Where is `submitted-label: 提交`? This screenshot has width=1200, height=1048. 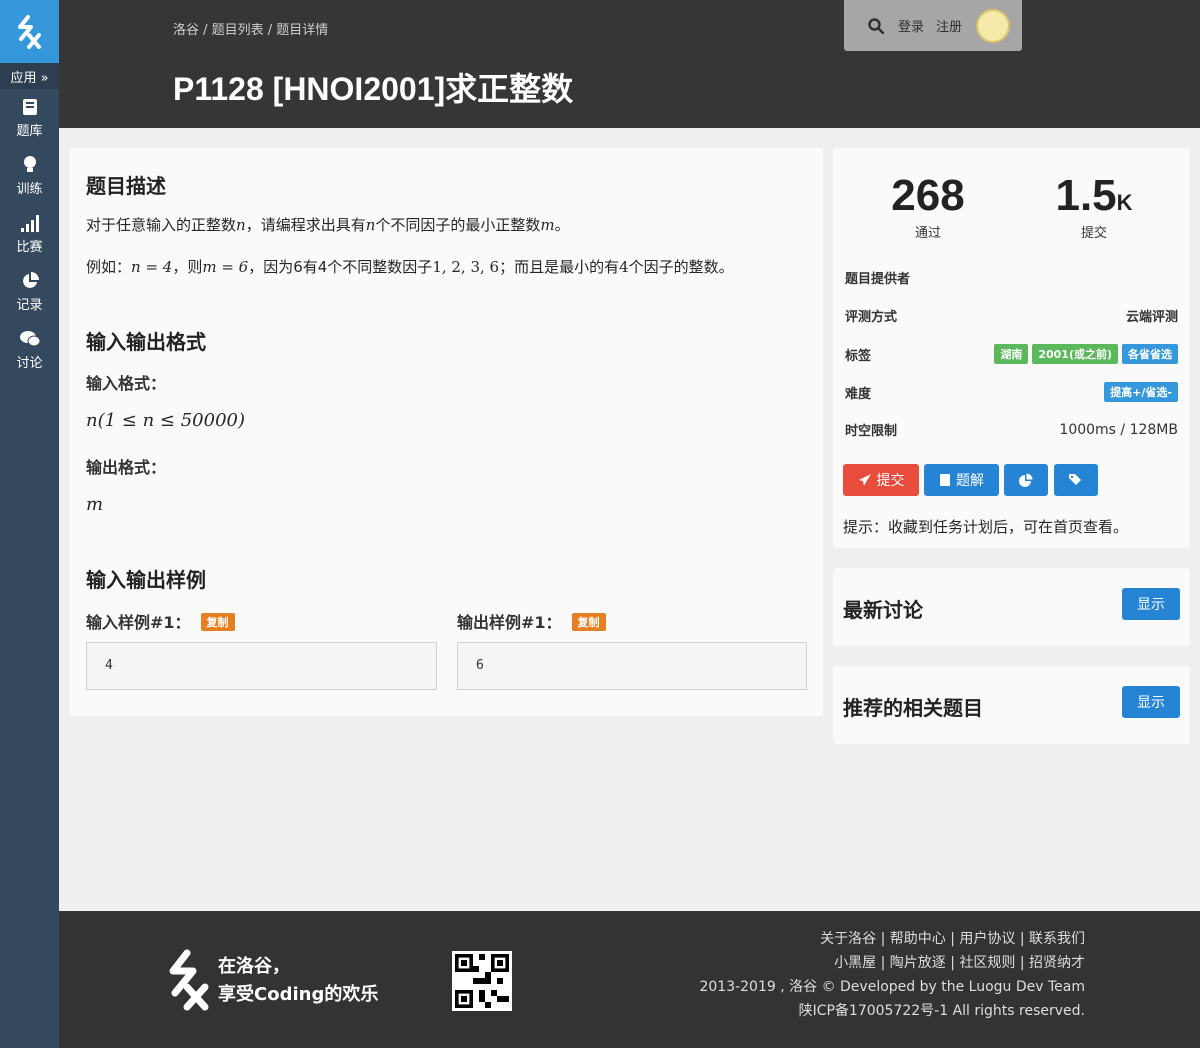 submitted-label: 提交 is located at coordinates (1093, 233).